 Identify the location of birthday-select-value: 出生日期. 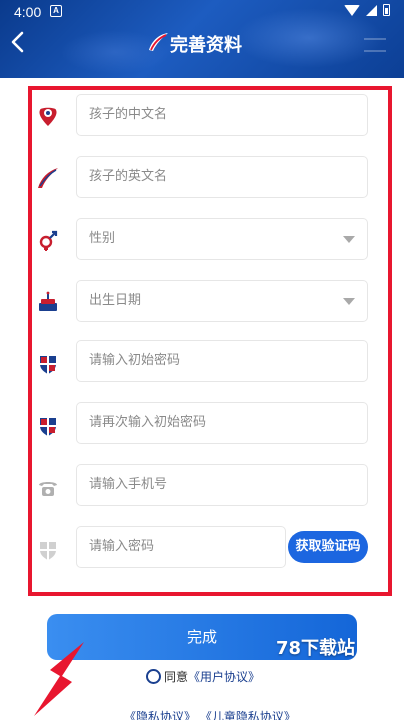
(115, 300).